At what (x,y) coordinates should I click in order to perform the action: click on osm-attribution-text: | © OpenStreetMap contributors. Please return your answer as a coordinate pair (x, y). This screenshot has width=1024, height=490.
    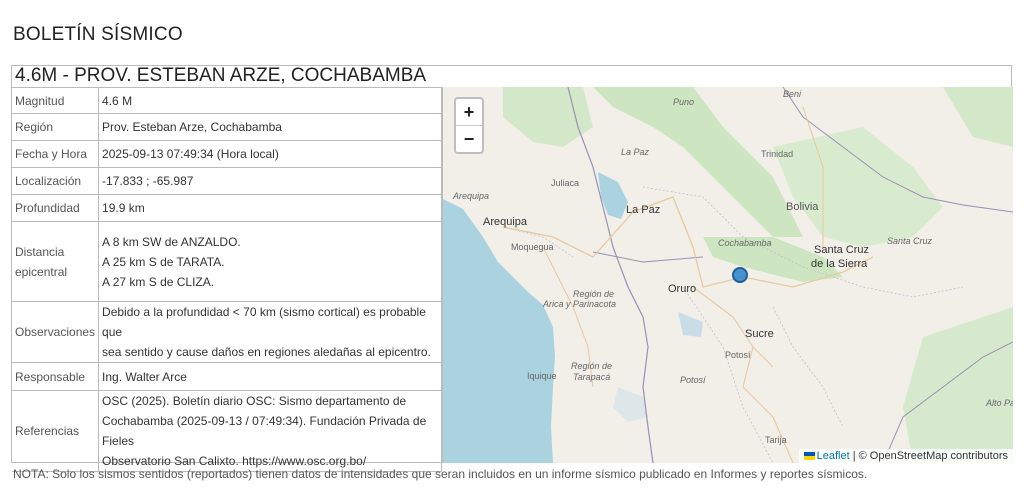
    Looking at the image, I should click on (930, 456).